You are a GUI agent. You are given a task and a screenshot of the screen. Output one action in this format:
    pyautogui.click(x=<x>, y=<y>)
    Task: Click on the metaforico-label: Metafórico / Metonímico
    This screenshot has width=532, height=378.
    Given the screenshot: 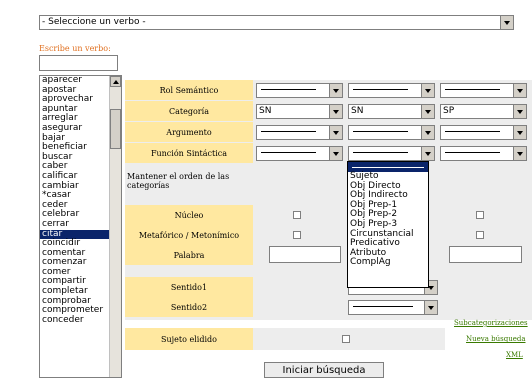 What is the action you would take?
    pyautogui.click(x=189, y=235)
    